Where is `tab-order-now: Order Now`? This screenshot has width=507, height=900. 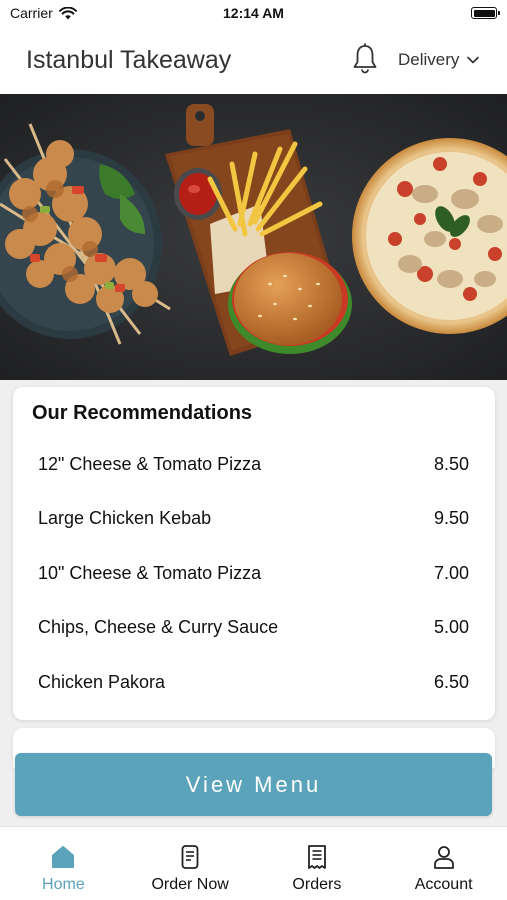 tab-order-now: Order Now is located at coordinates (190, 863).